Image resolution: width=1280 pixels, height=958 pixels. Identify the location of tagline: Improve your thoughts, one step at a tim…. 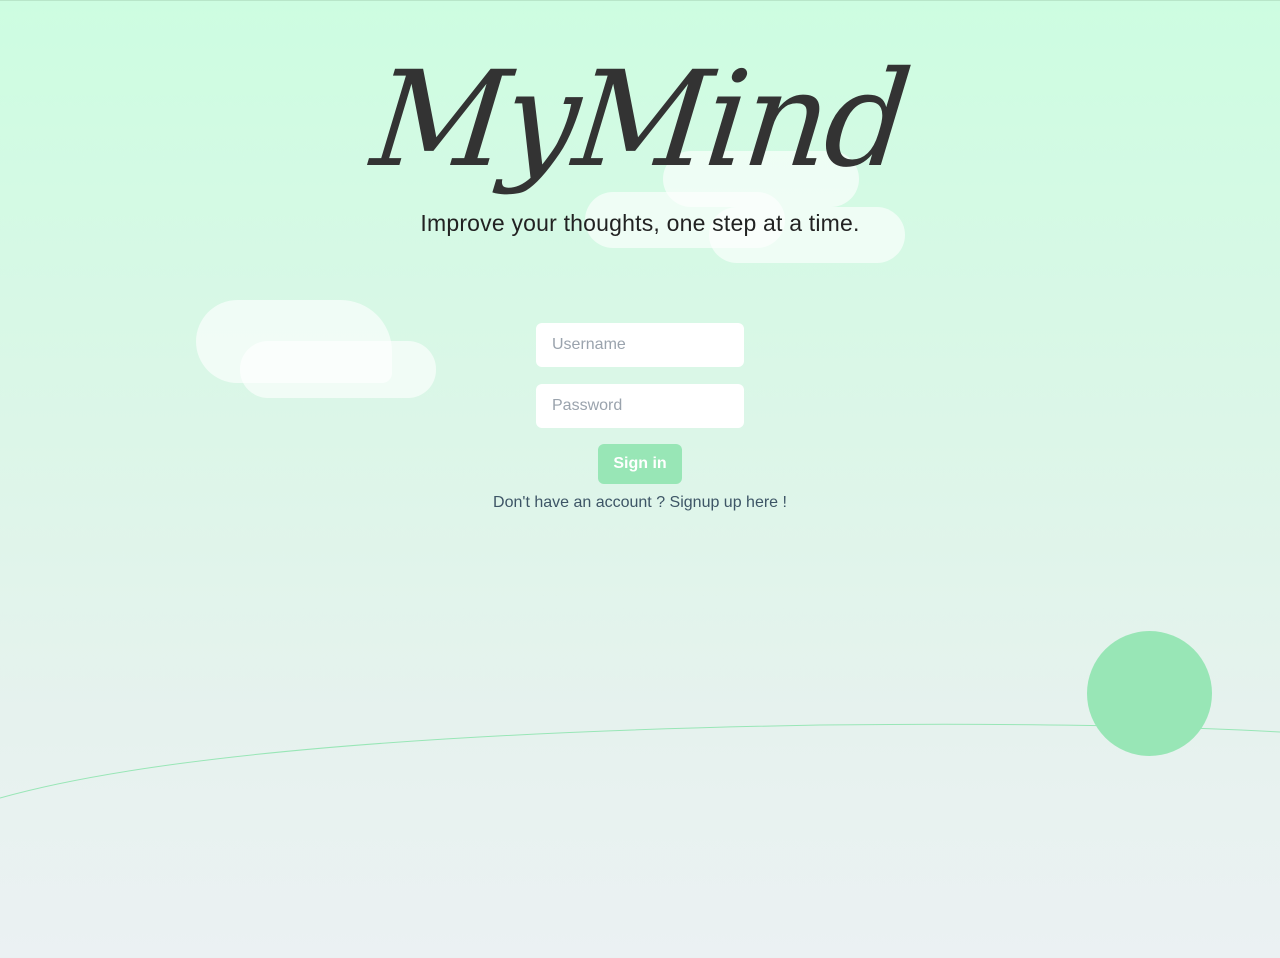
(640, 223).